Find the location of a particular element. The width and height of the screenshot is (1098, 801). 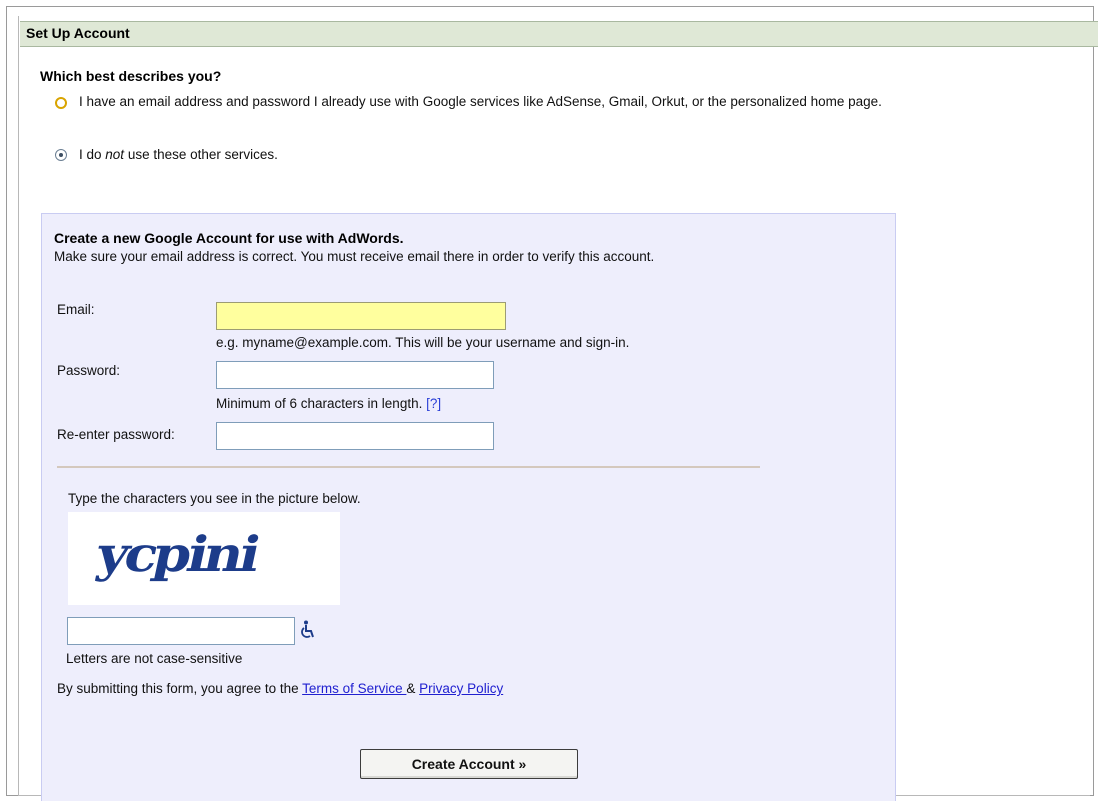

password-hint: Minimum of 6 characters in length. [?] is located at coordinates (328, 403).